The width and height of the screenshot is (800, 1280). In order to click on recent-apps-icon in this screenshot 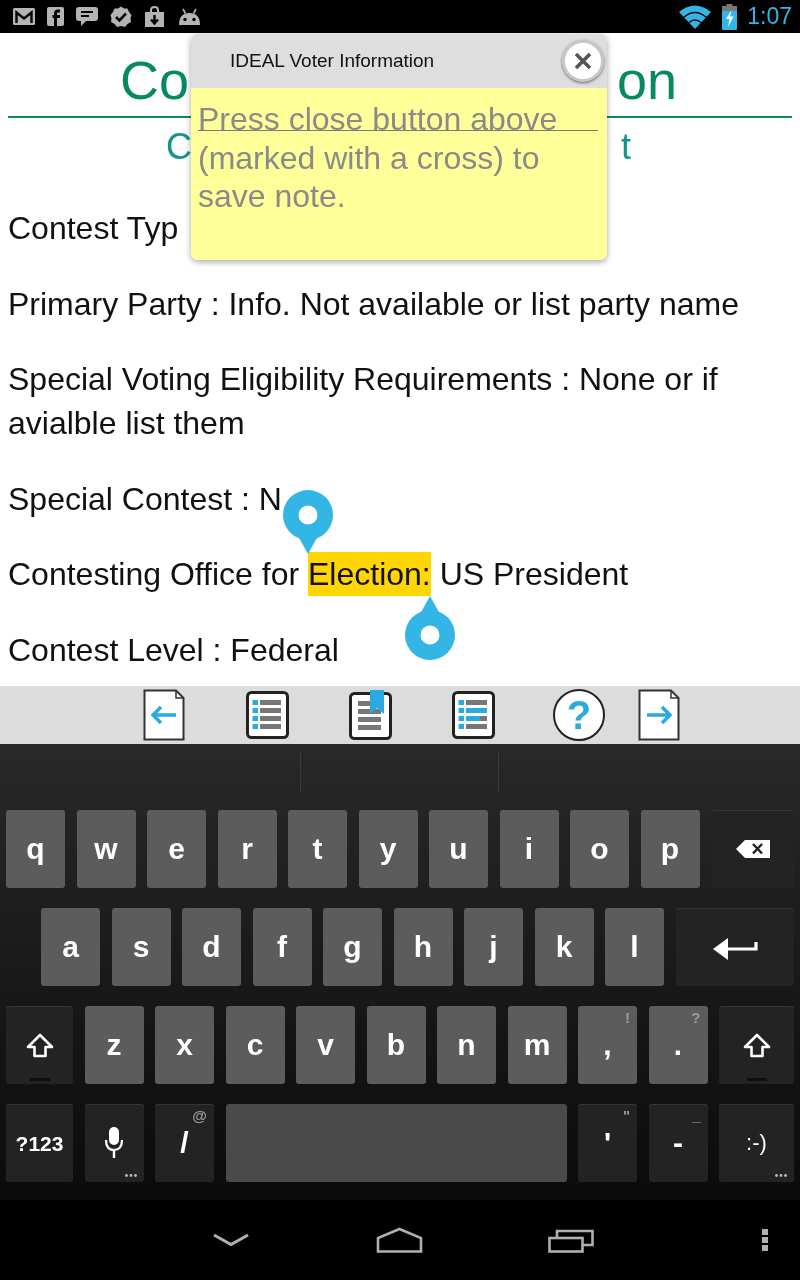, I will do `click(571, 1240)`.